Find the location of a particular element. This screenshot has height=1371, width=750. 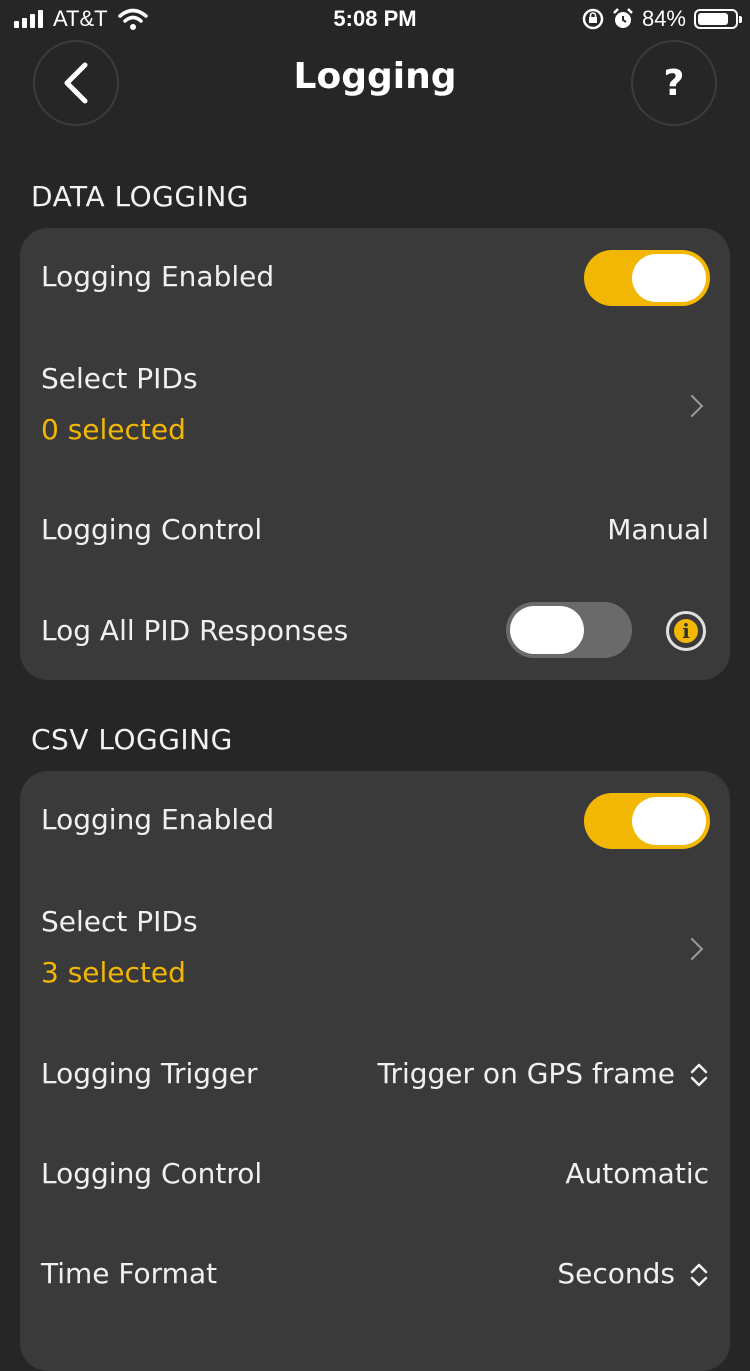

csv-logging-control-row: Logging Control Automatic is located at coordinates (375, 1173).